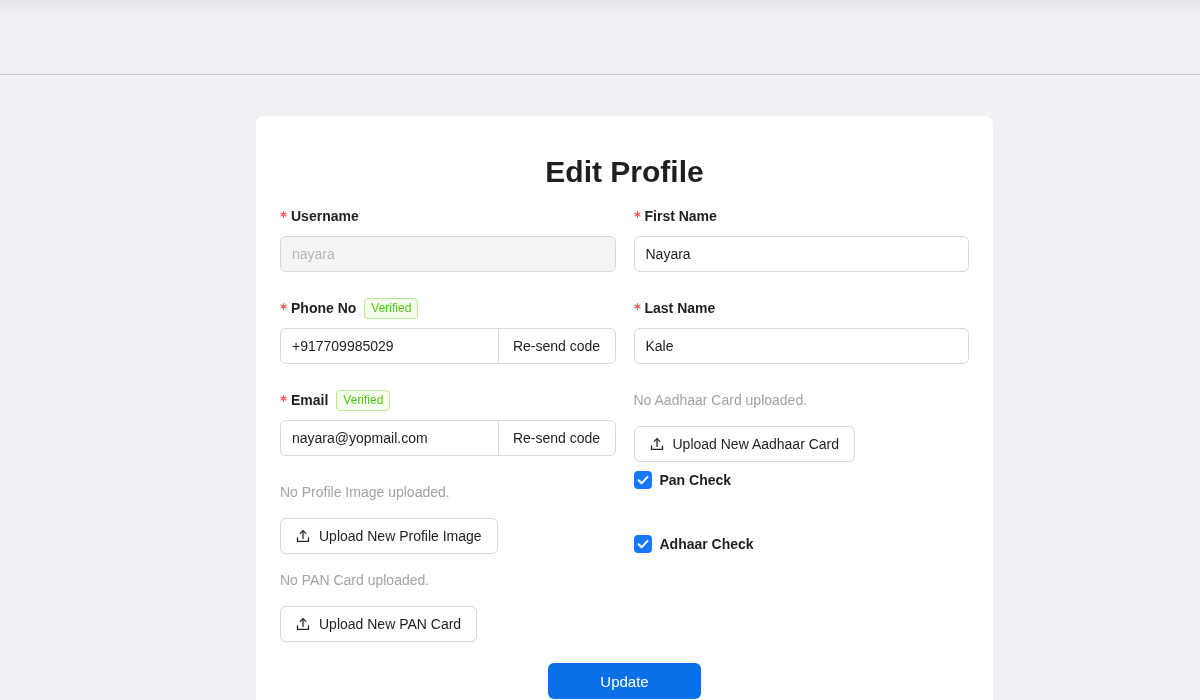  Describe the element at coordinates (389, 346) in the screenshot. I see `text-input: +917709985029` at that location.